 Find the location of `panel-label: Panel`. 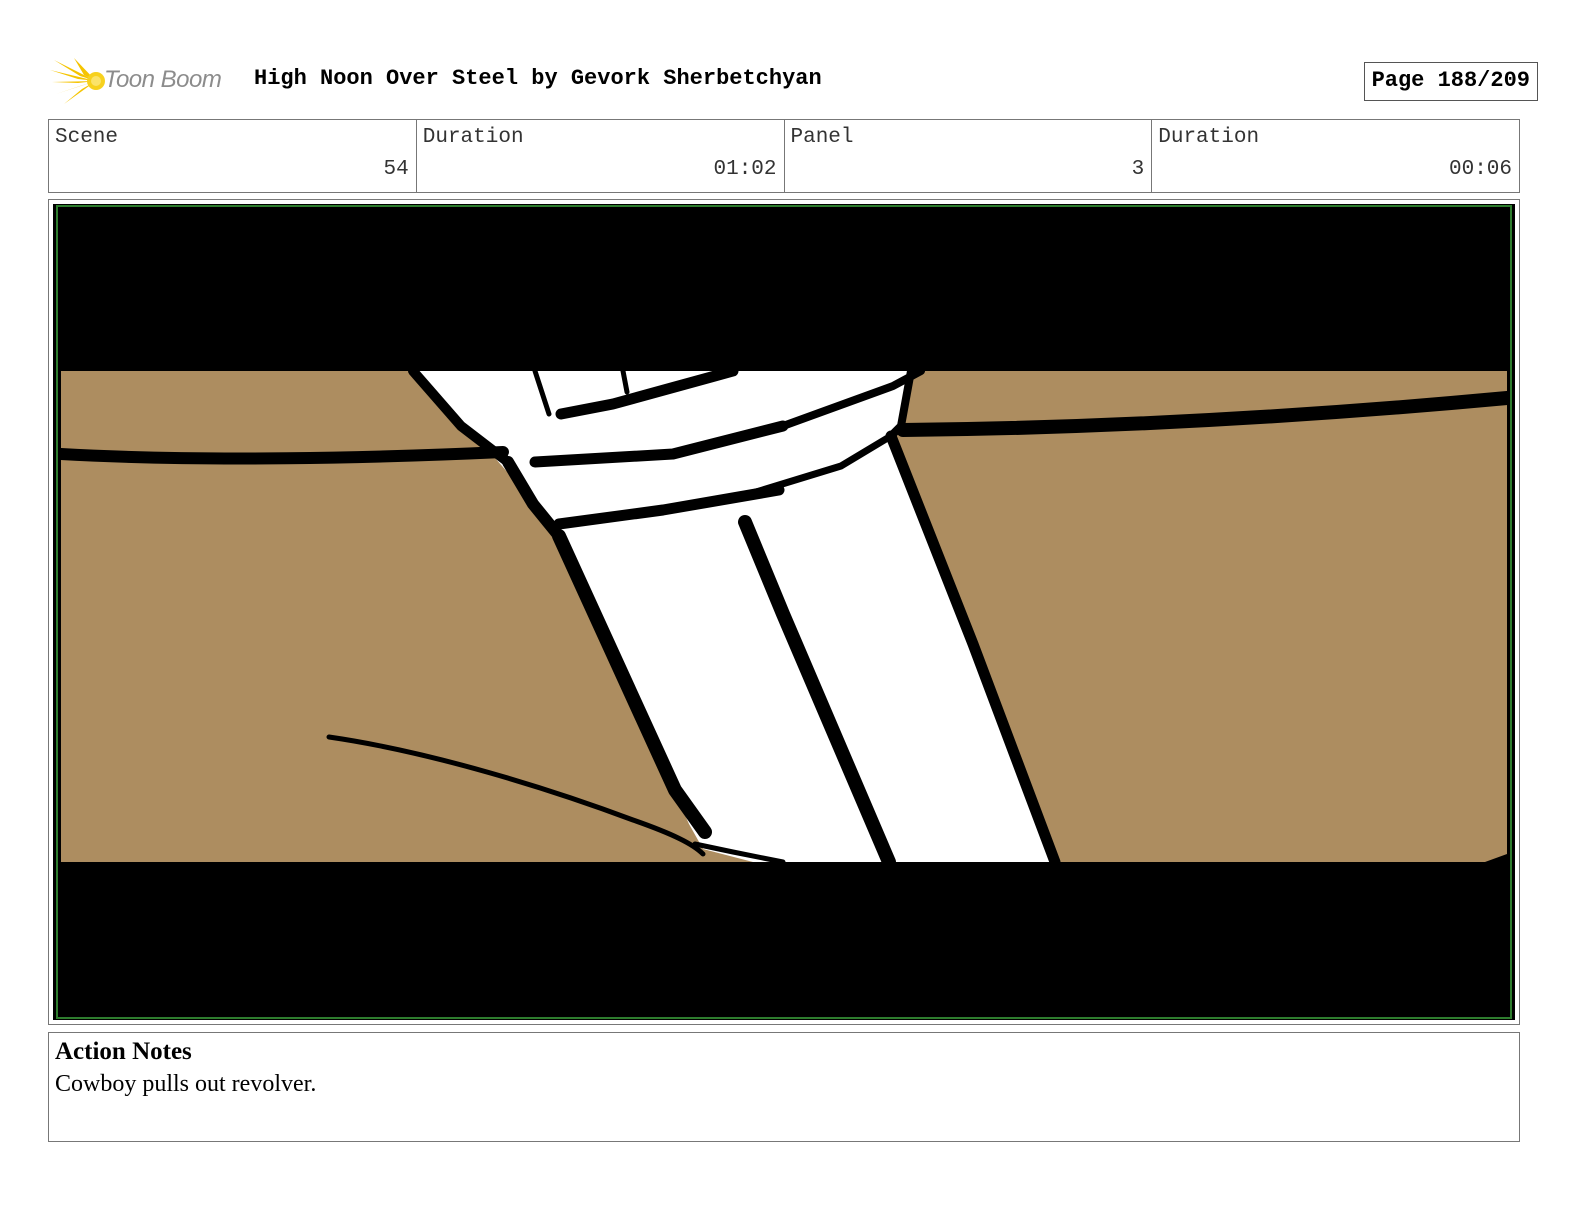

panel-label: Panel is located at coordinates (822, 137).